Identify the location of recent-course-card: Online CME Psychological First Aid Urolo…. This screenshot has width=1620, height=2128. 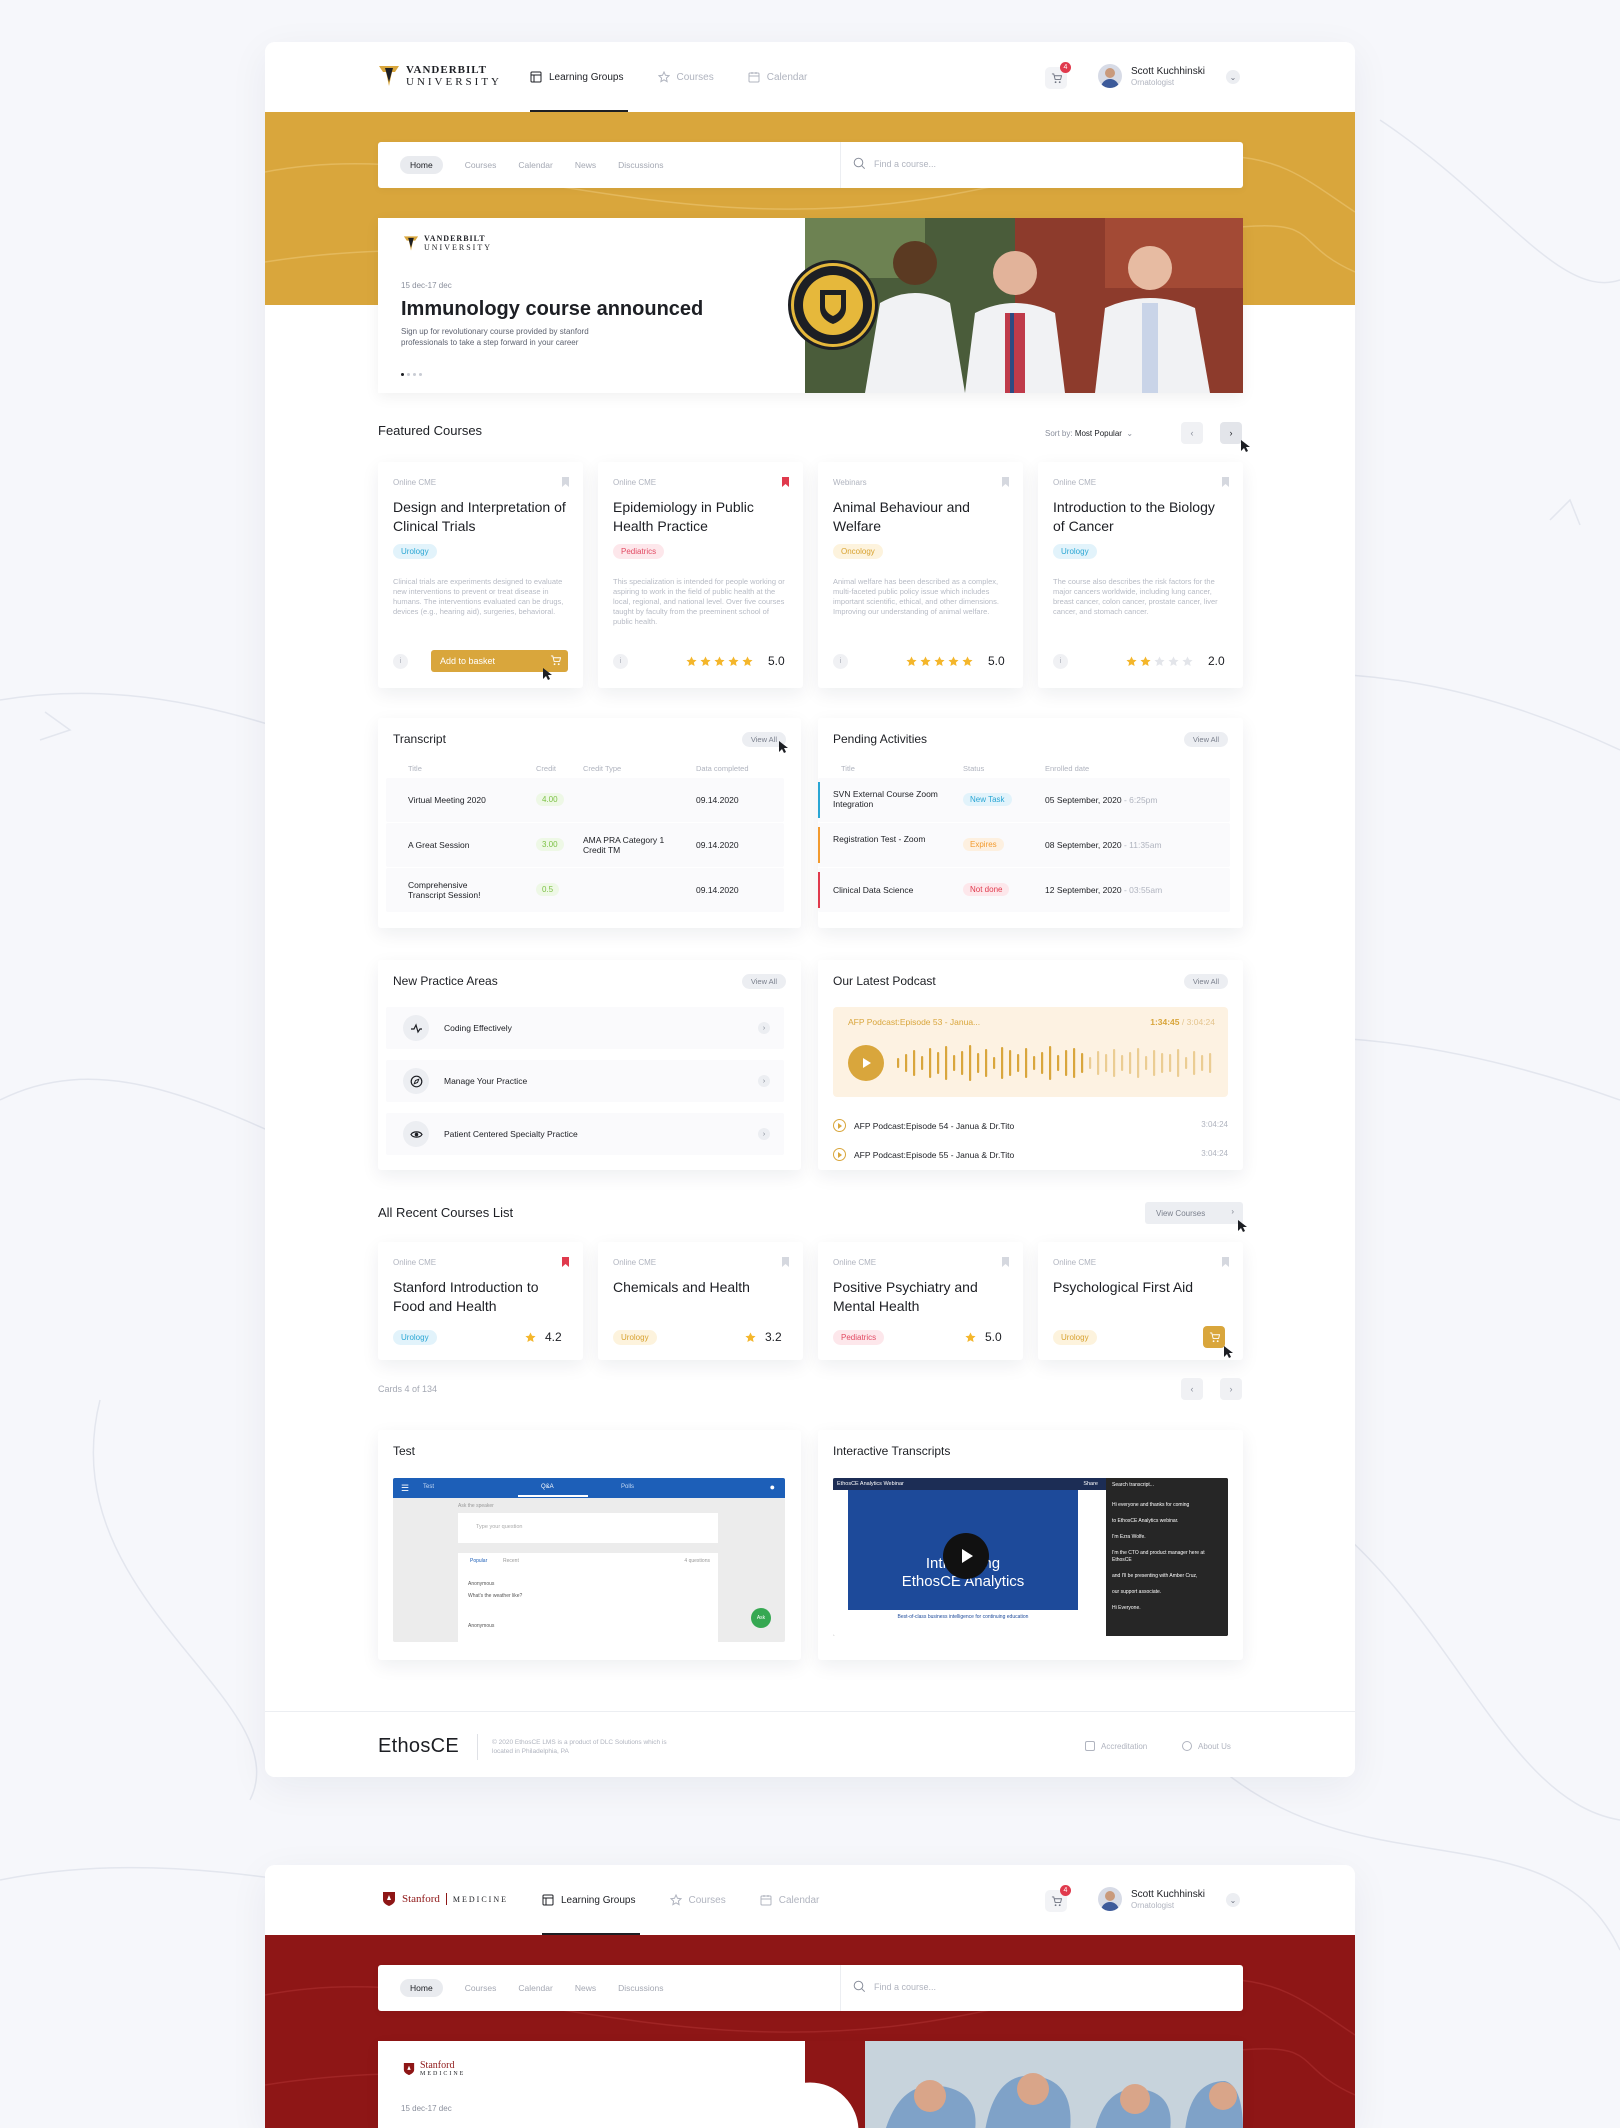
(1140, 1301).